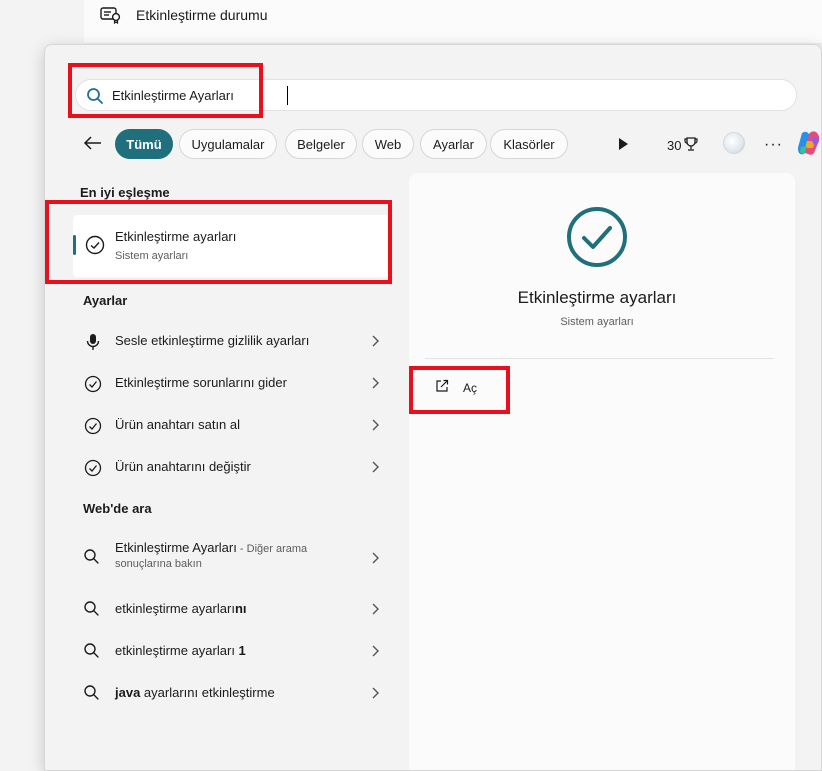 This screenshot has height=771, width=822. I want to click on best-match-title: Etkinleştirme ayarları, so click(176, 236).